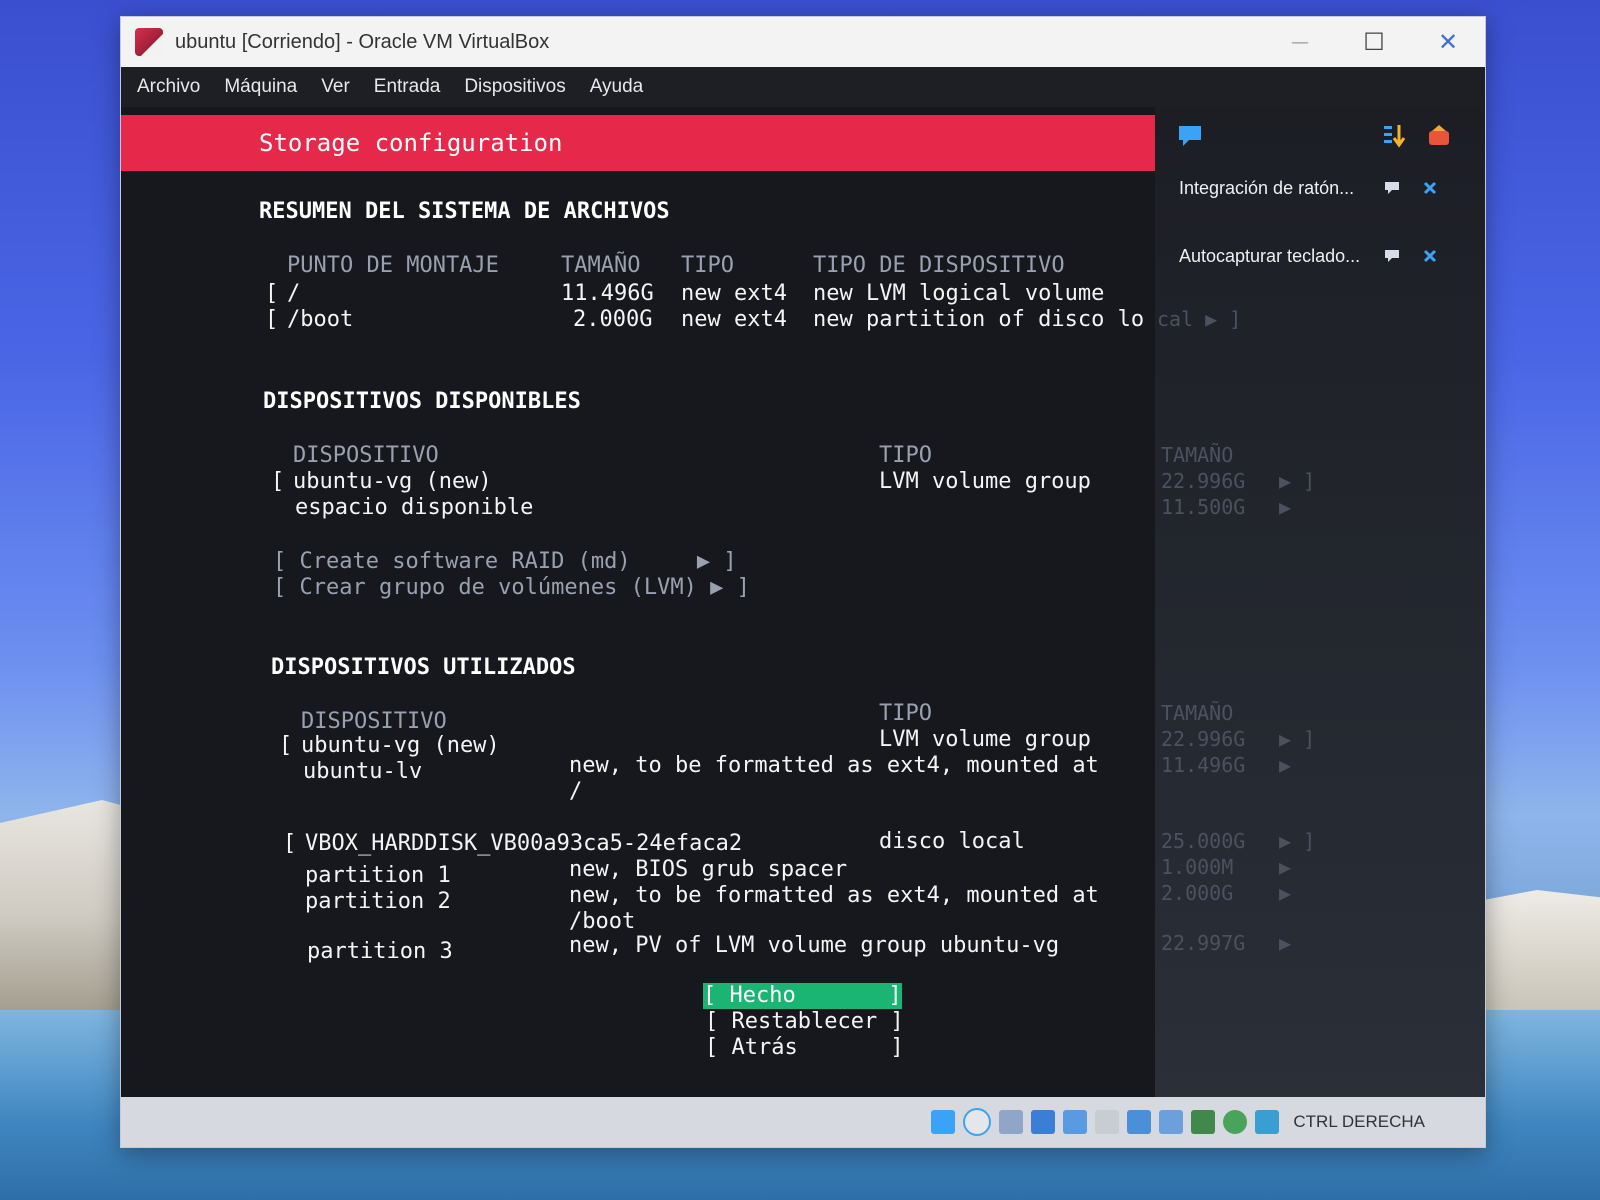 The height and width of the screenshot is (1200, 1600). I want to click on network-icon, so click(1043, 1122).